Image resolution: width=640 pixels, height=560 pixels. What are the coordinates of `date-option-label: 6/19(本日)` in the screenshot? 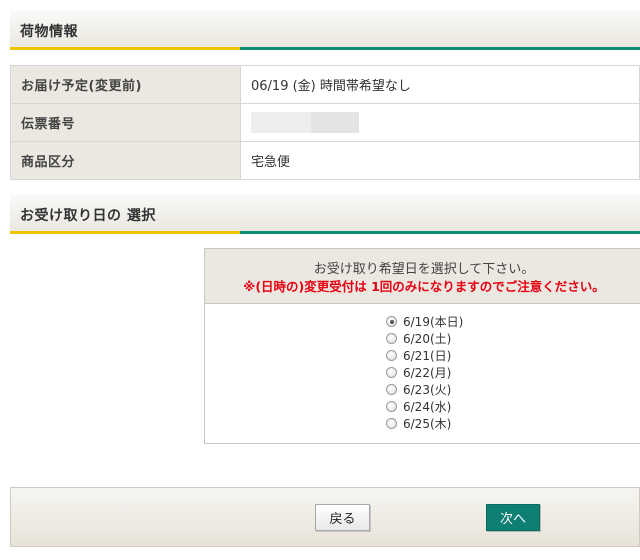 It's located at (433, 322).